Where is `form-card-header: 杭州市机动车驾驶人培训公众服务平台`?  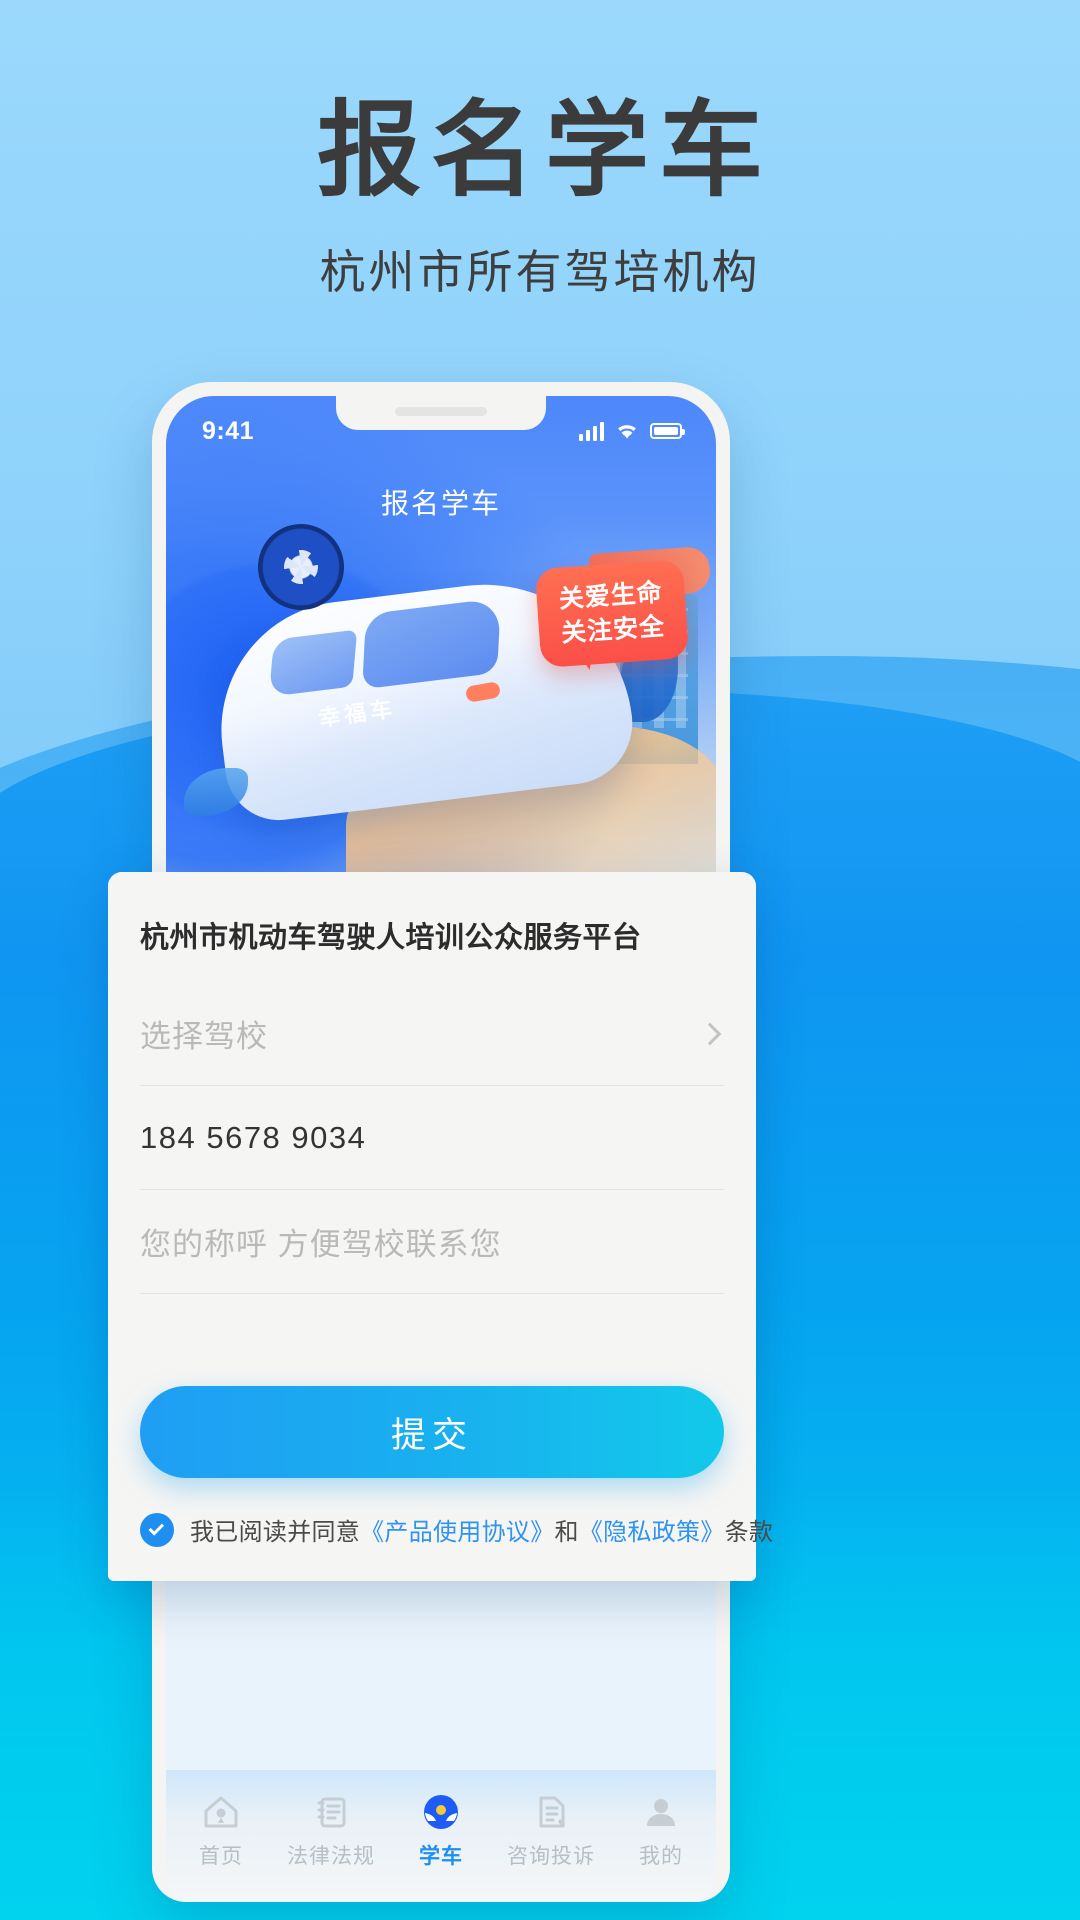 form-card-header: 杭州市机动车驾驶人培训公众服务平台 is located at coordinates (375, 928).